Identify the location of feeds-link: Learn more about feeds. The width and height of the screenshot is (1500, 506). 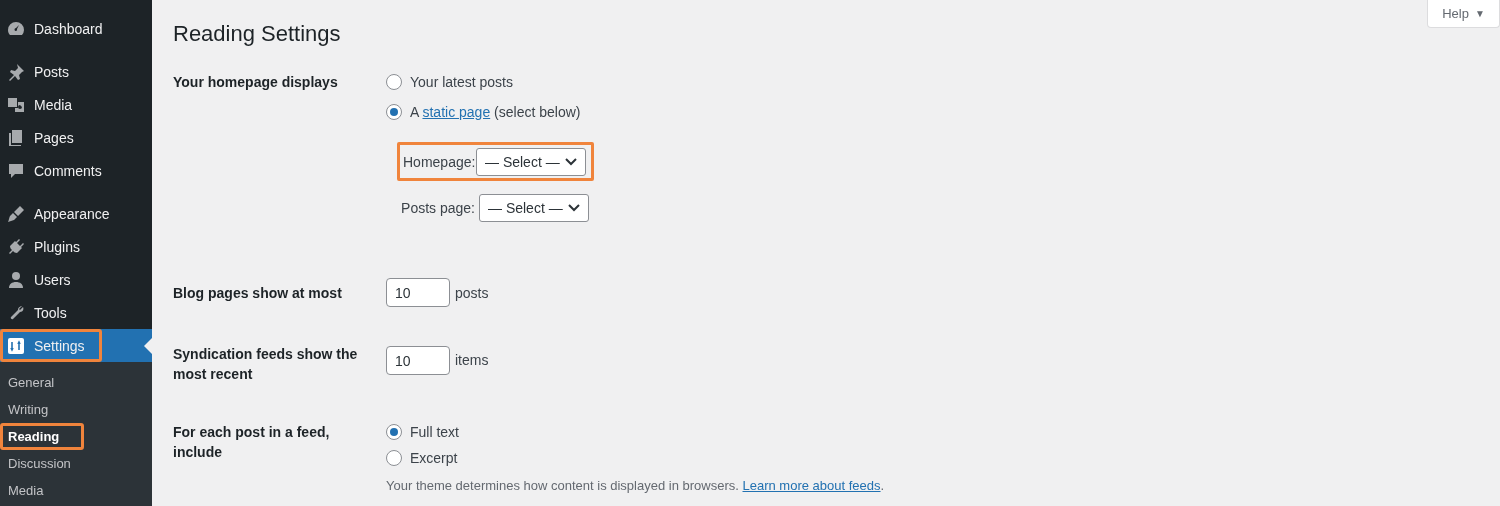
(811, 485).